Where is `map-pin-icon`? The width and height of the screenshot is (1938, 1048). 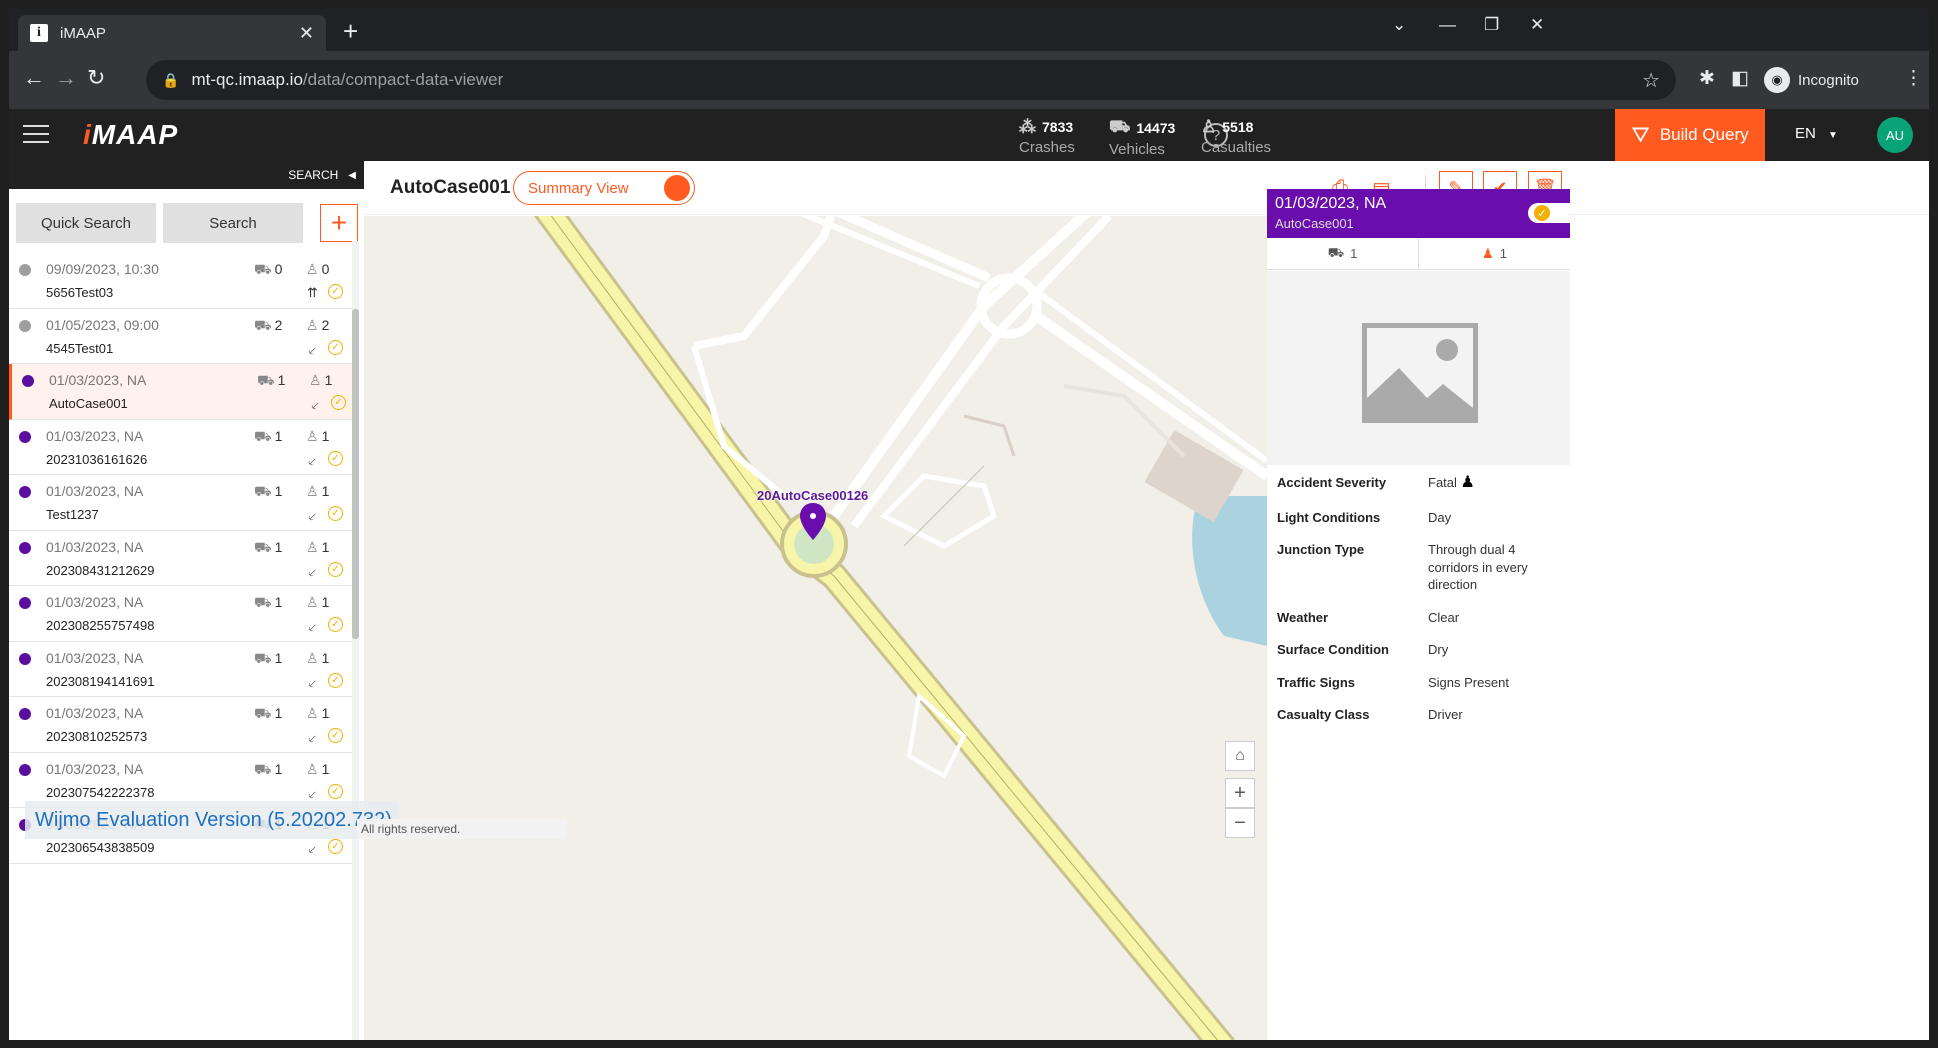 map-pin-icon is located at coordinates (813, 522).